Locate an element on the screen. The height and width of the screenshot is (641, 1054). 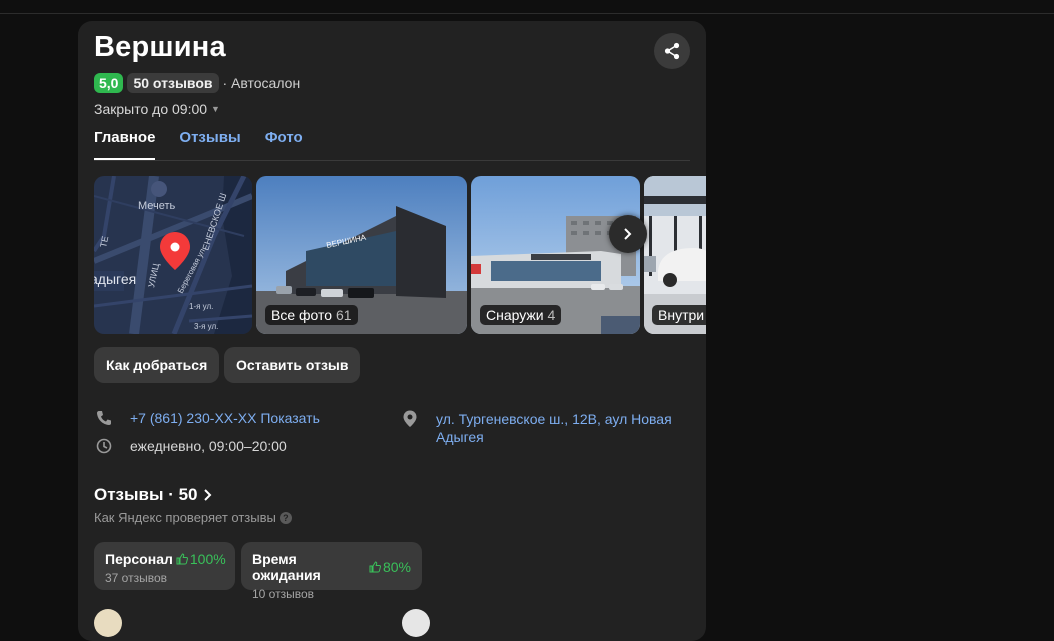
aspect-staff-percent: 100% is located at coordinates (207, 559).